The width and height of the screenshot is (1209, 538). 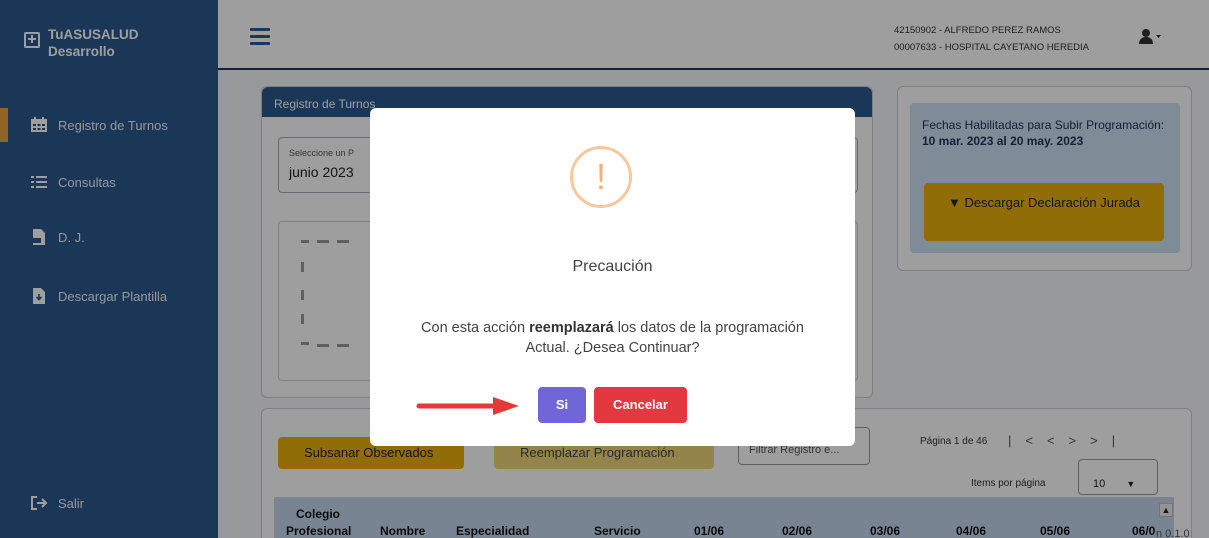 What do you see at coordinates (467, 406) in the screenshot?
I see `annotation-arrow-icon` at bounding box center [467, 406].